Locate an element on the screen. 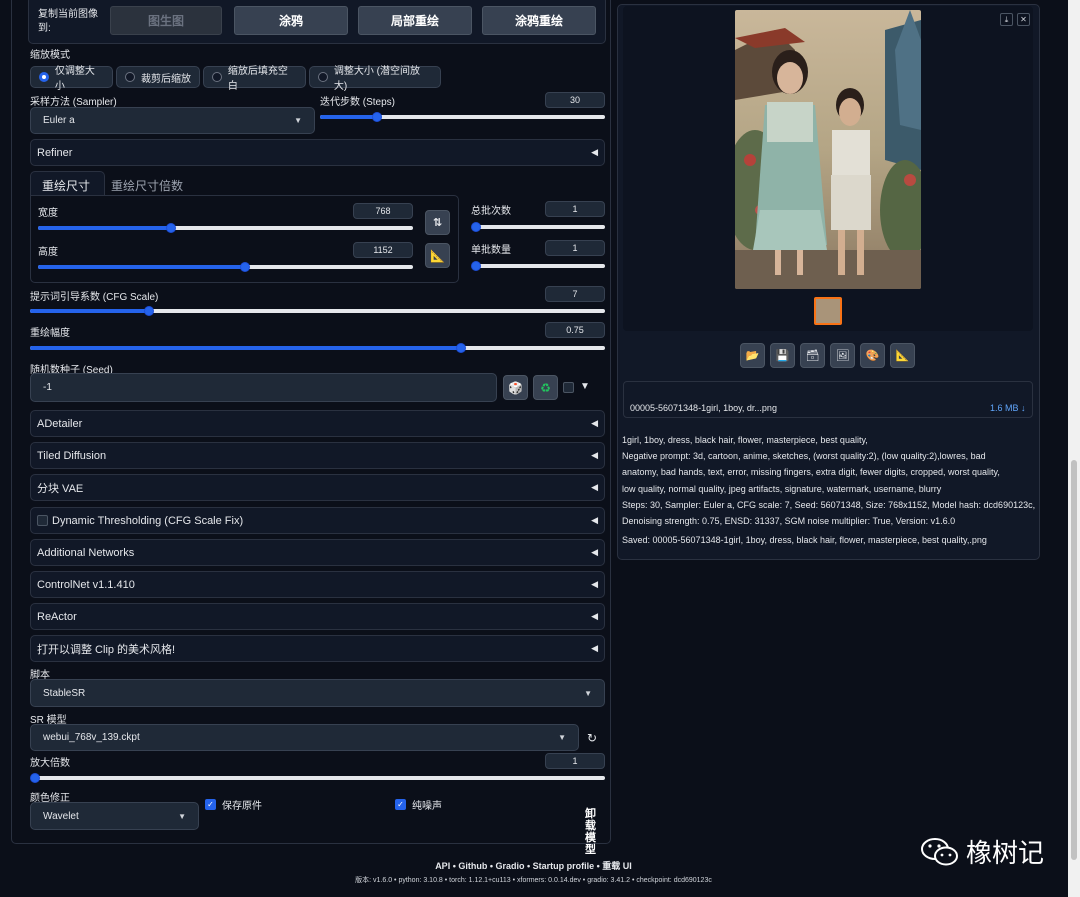 Image resolution: width=1080 pixels, height=897 pixels. batch-size-slider is located at coordinates (538, 266).